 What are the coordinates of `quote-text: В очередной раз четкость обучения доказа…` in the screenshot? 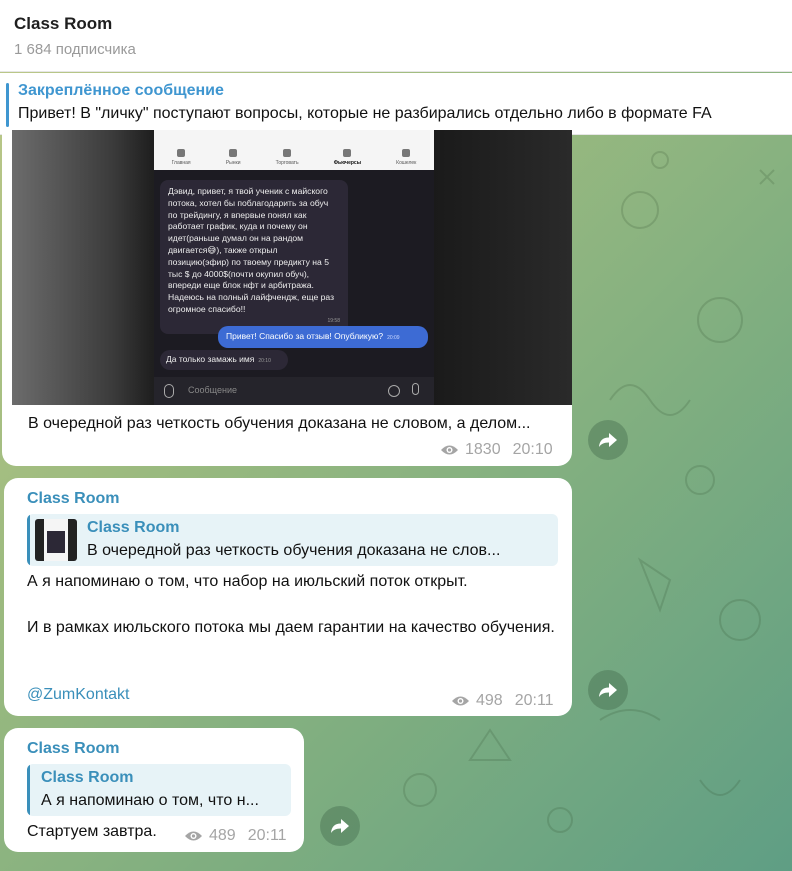 It's located at (294, 550).